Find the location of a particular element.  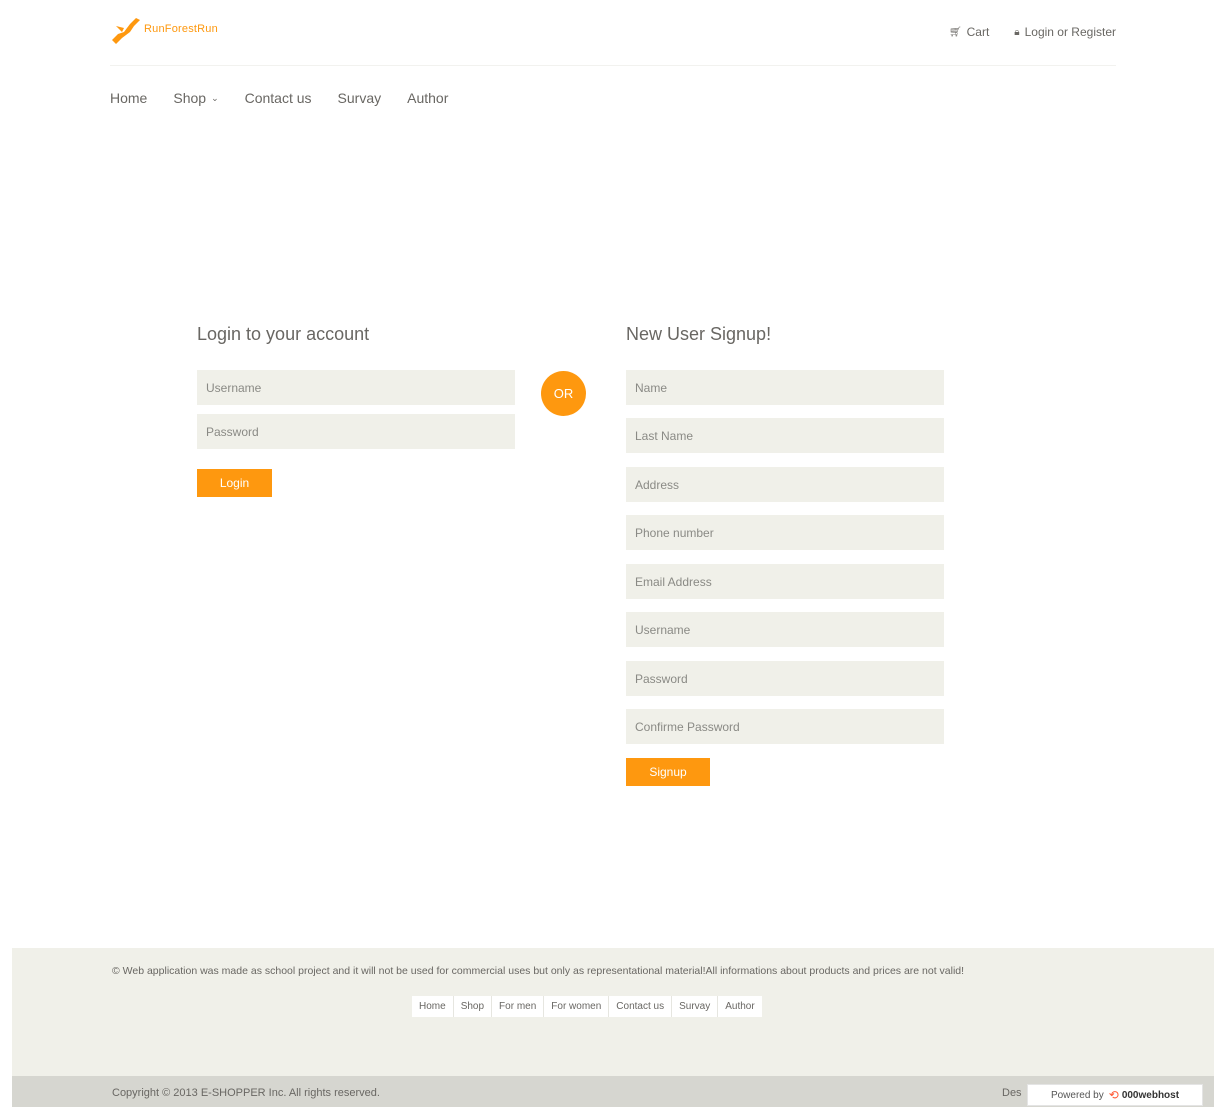

footer-link-contact: Contact us is located at coordinates (641, 1006).